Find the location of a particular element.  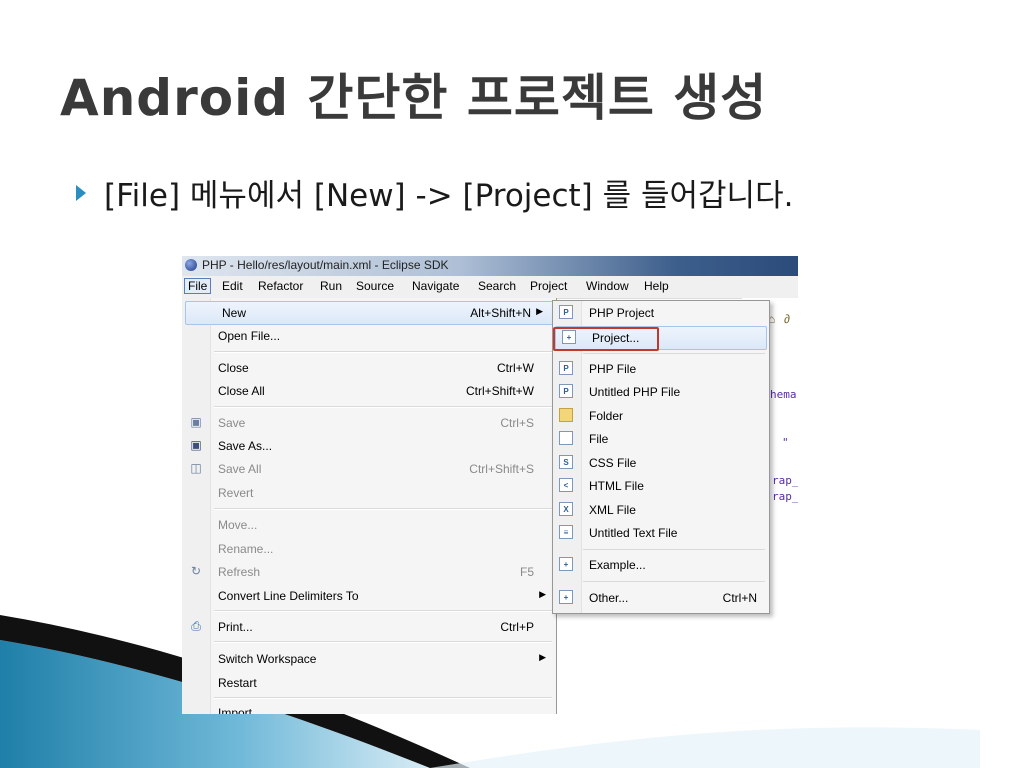

xml-file-icon: X is located at coordinates (566, 509).